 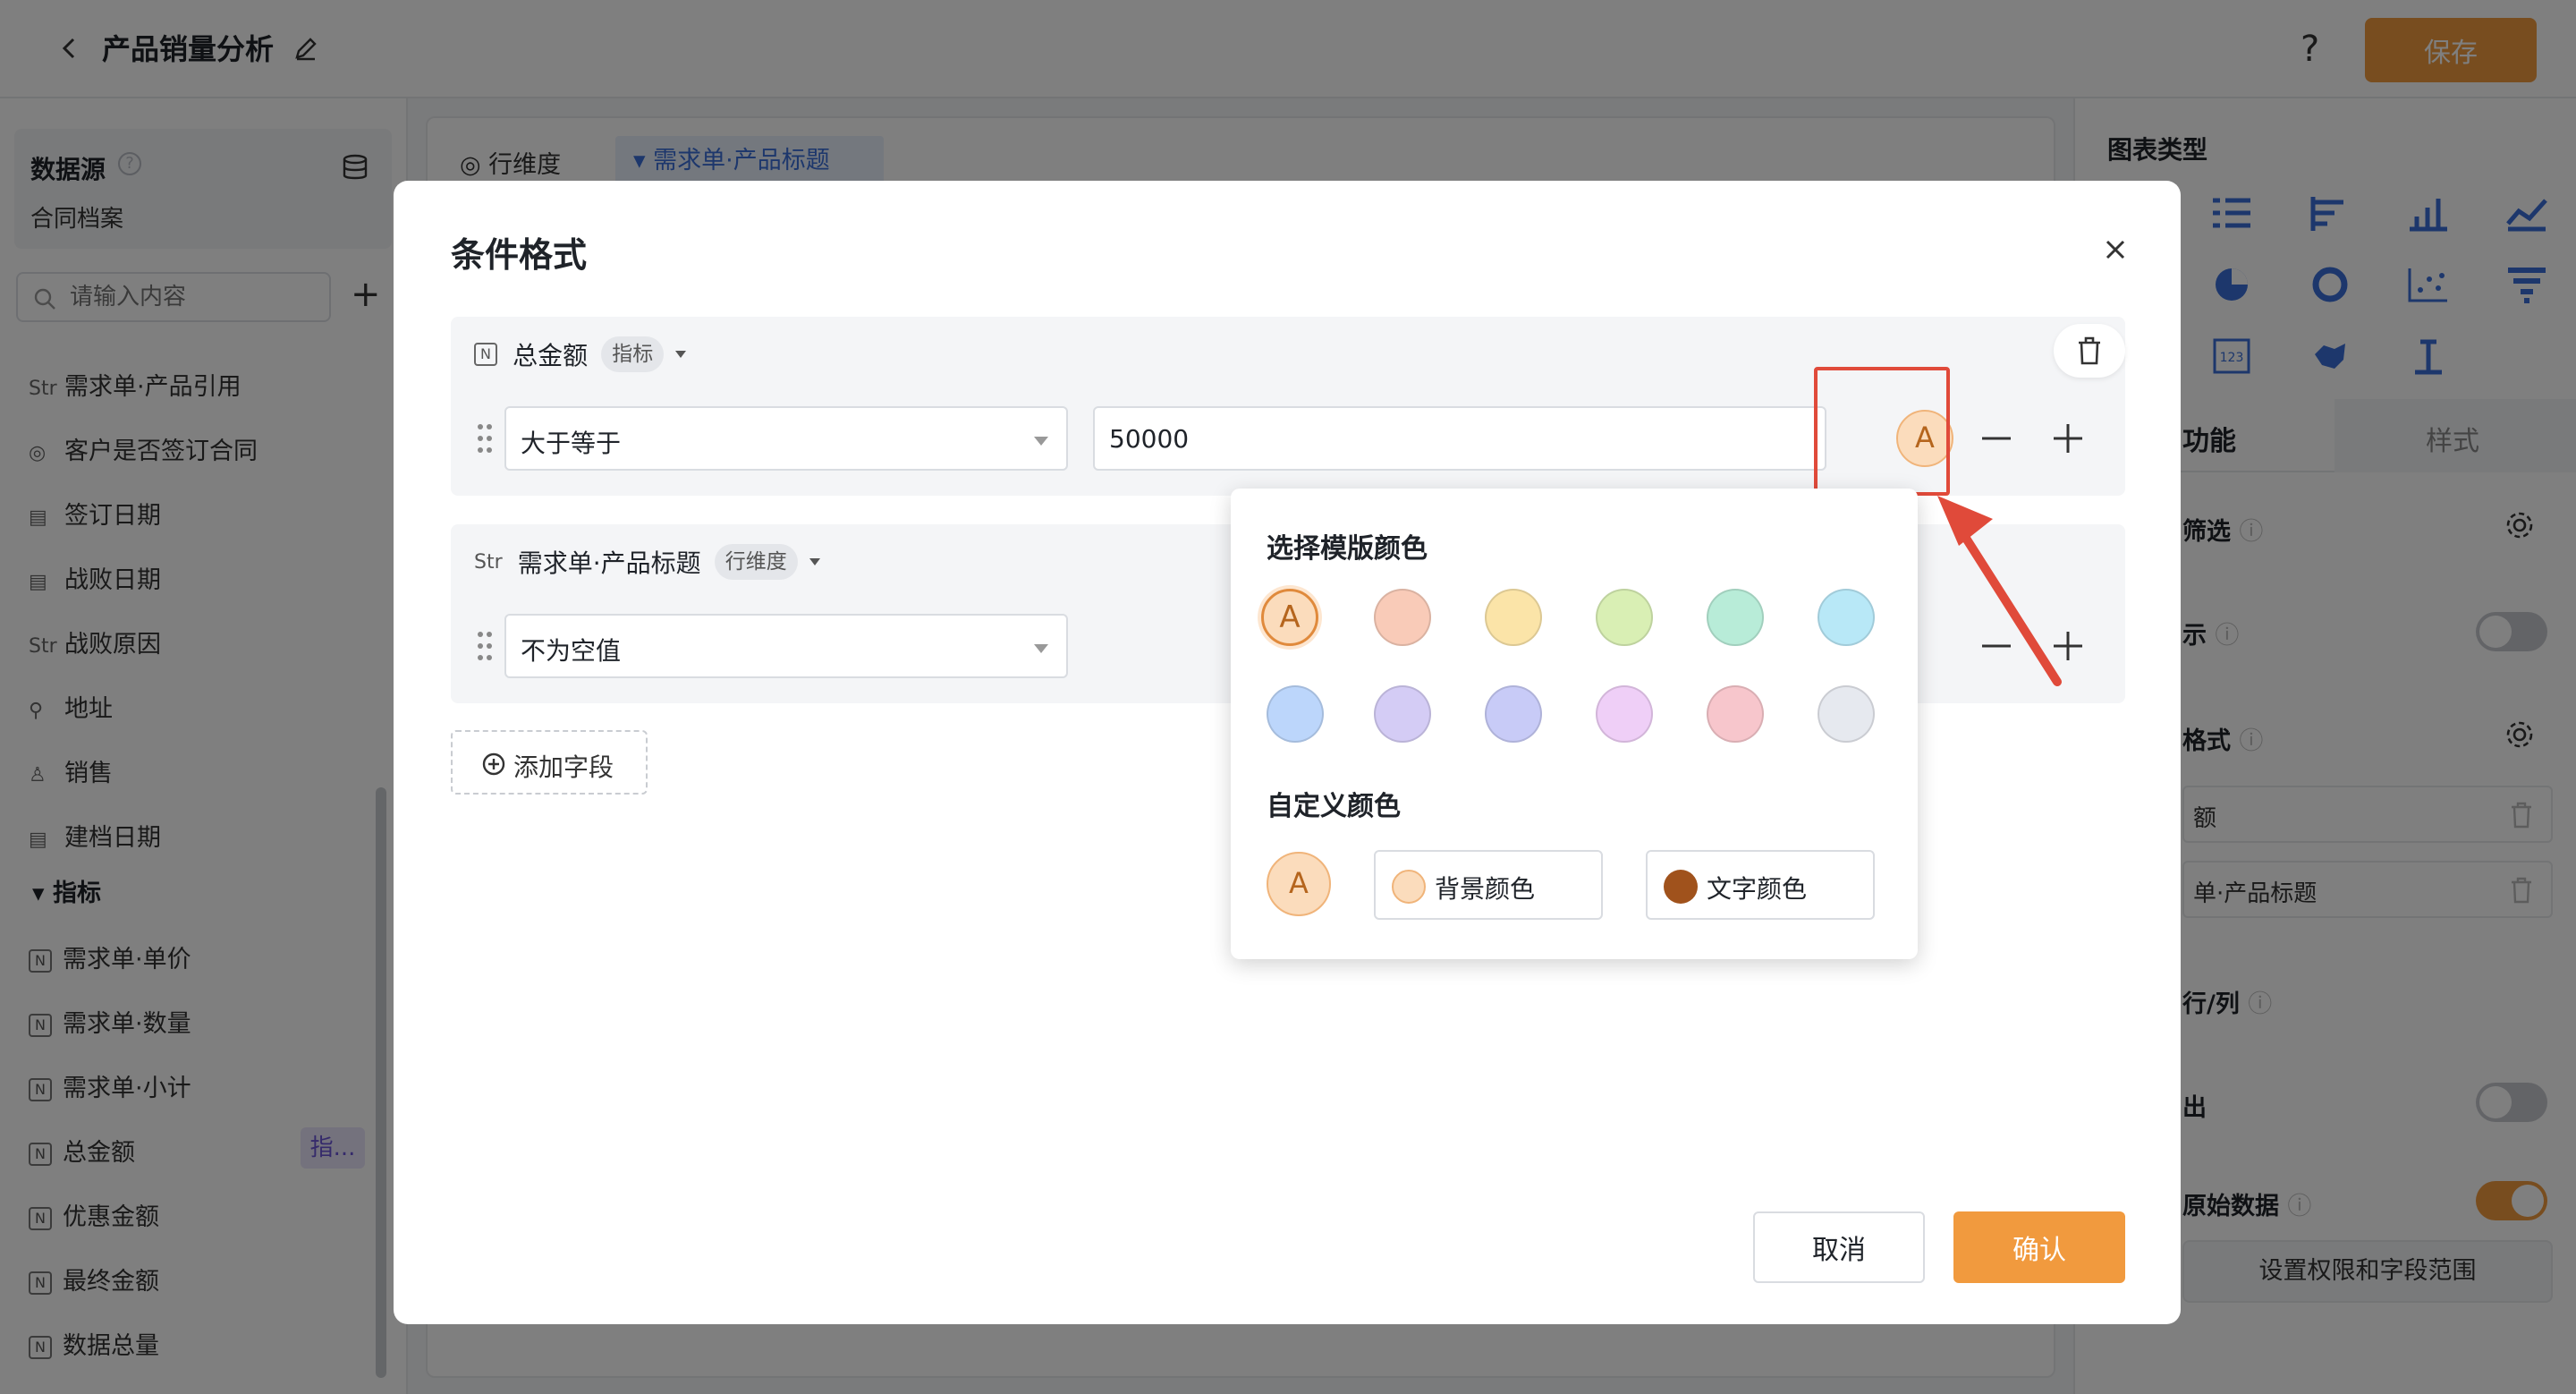 I want to click on text-color-button: 文字颜色, so click(x=1760, y=885).